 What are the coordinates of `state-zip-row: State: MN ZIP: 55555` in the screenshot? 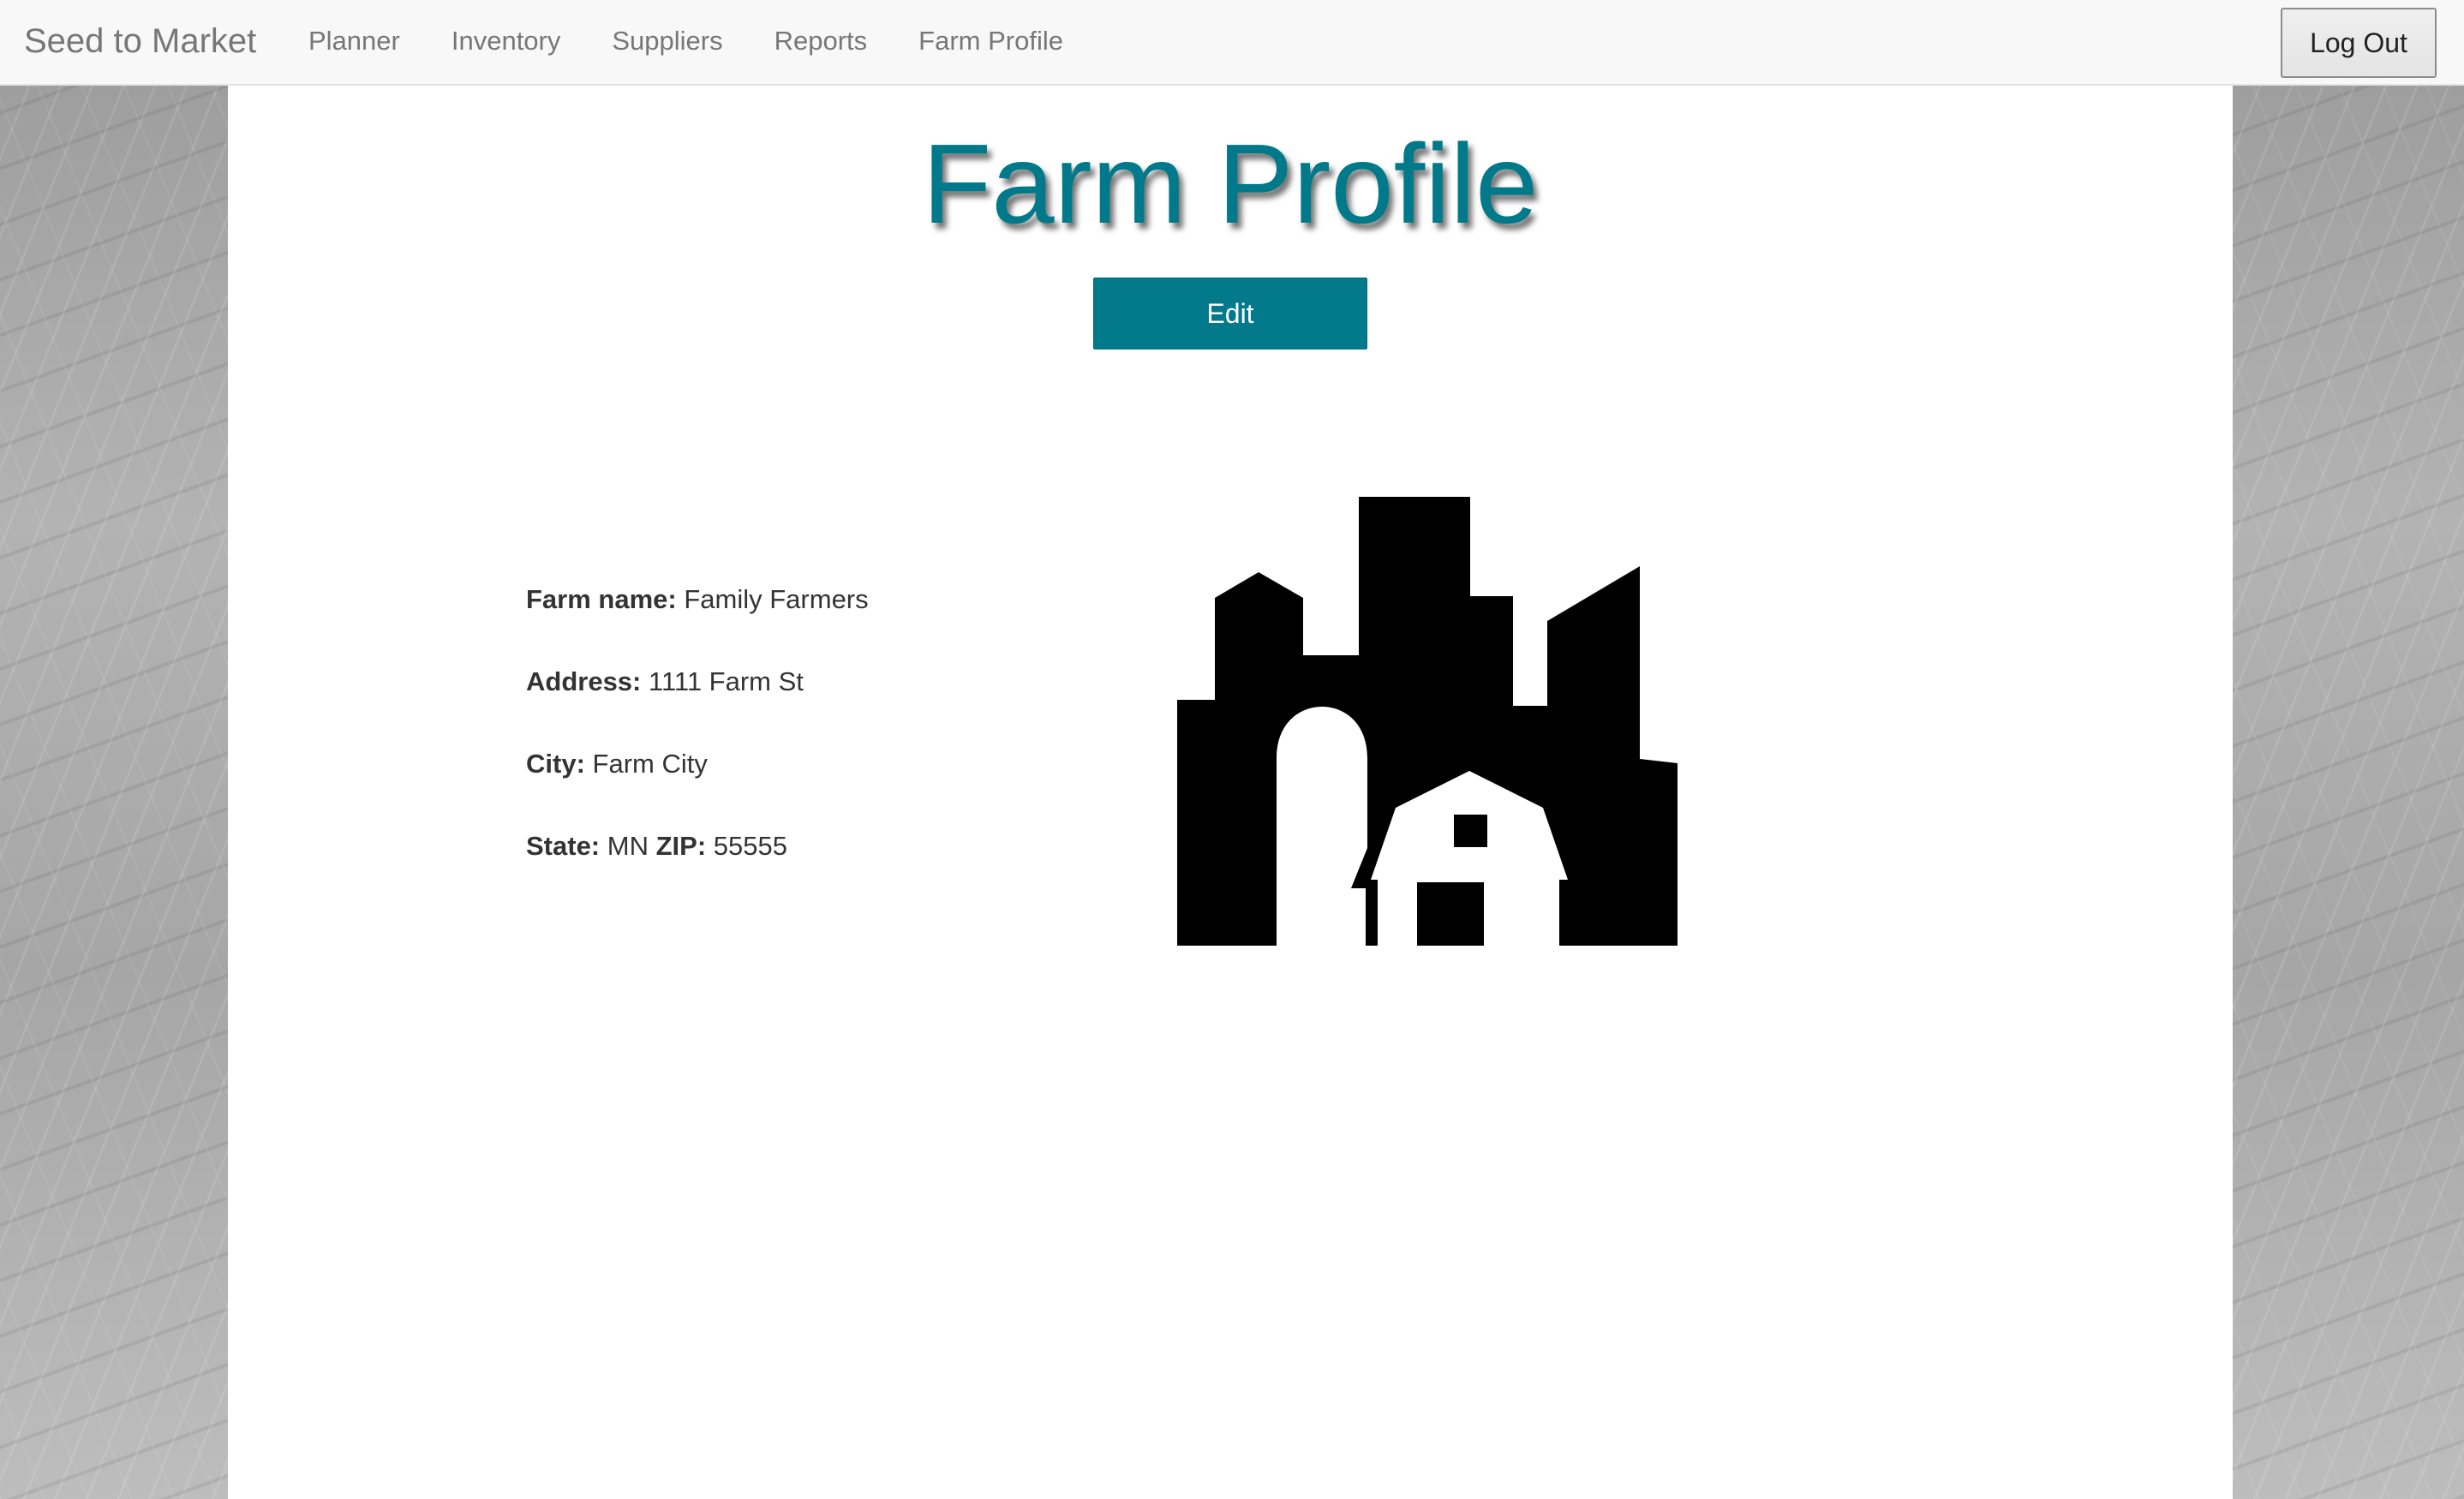 It's located at (826, 870).